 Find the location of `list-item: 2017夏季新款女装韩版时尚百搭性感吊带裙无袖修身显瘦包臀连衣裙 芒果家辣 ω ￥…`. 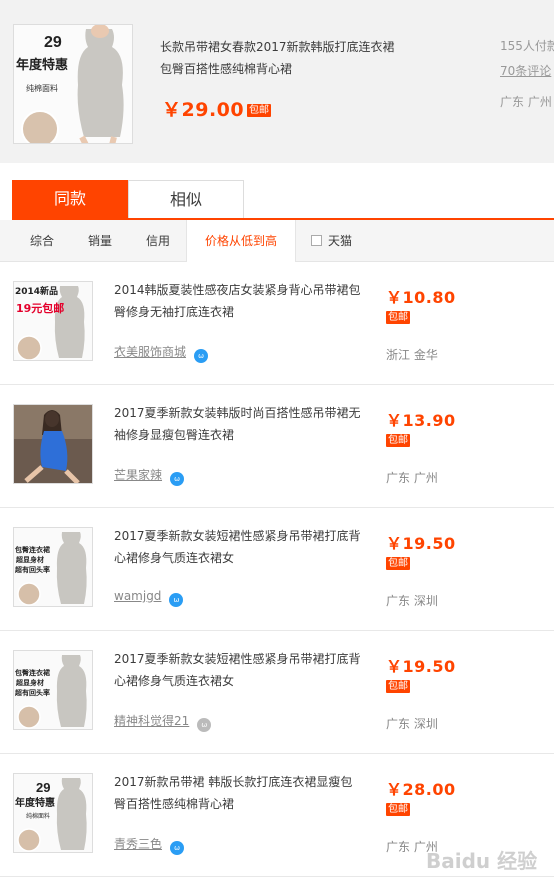

list-item: 2017夏季新款女装韩版时尚百搭性感吊带裙无袖修身显瘦包臀连衣裙 芒果家辣 ω ￥… is located at coordinates (277, 446).